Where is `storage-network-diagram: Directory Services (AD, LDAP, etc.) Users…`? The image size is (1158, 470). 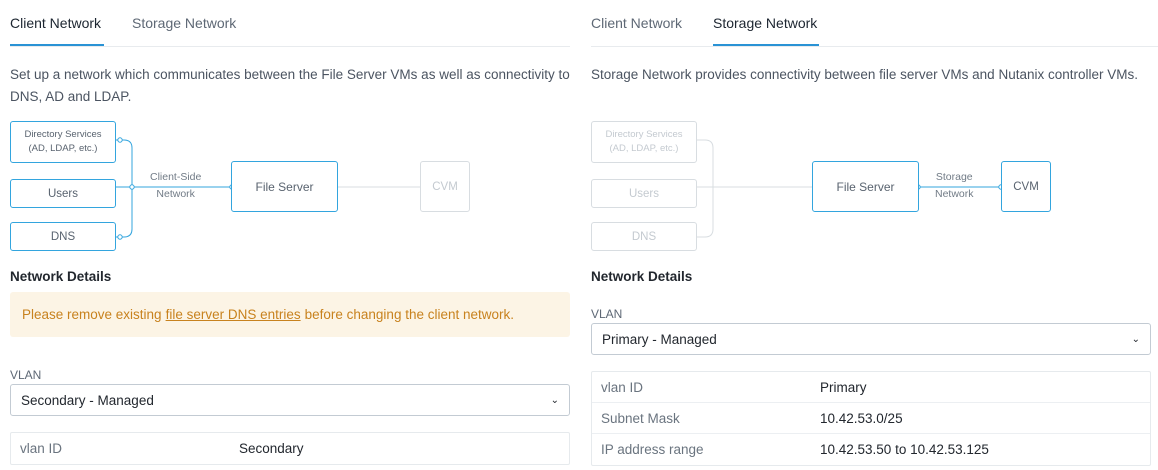 storage-network-diagram: Directory Services (AD, LDAP, etc.) Users… is located at coordinates (871, 188).